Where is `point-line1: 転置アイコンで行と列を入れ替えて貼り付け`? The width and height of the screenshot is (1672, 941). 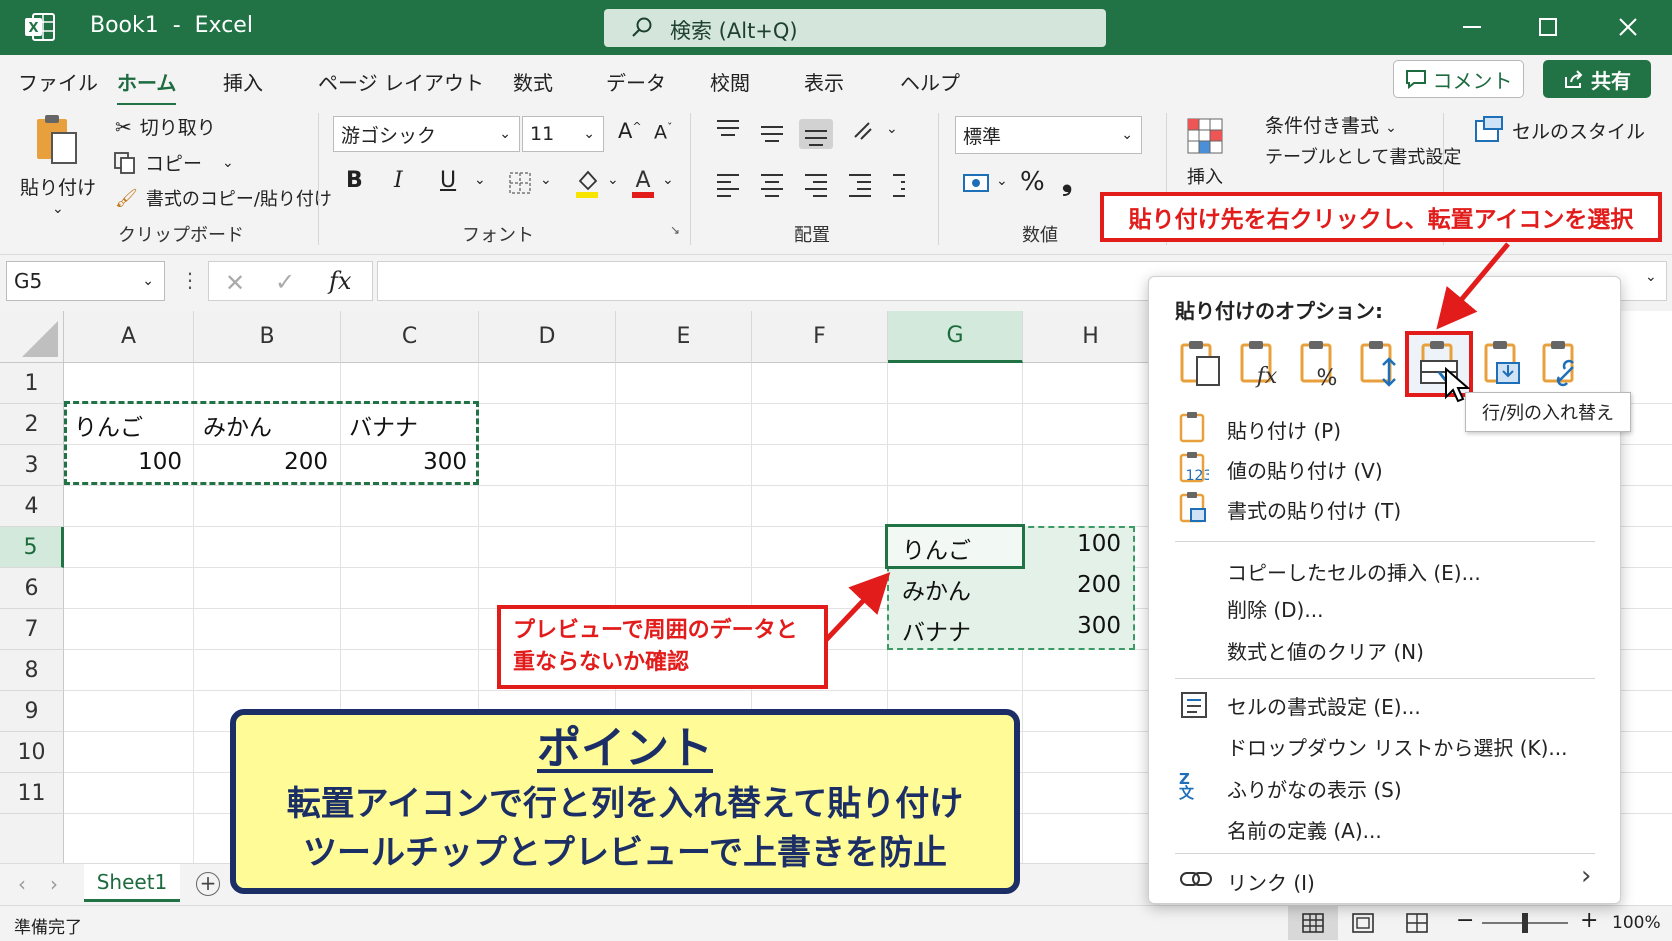
point-line1: 転置アイコンで行と列を入れ替えて貼り付け is located at coordinates (625, 804).